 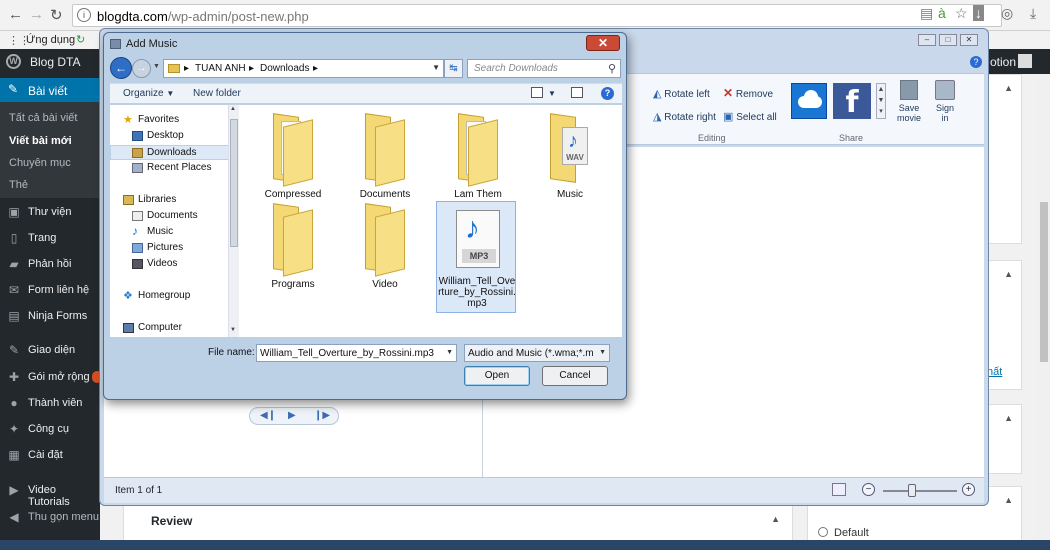 I want to click on select-all-button: ▣ Select all, so click(x=750, y=116).